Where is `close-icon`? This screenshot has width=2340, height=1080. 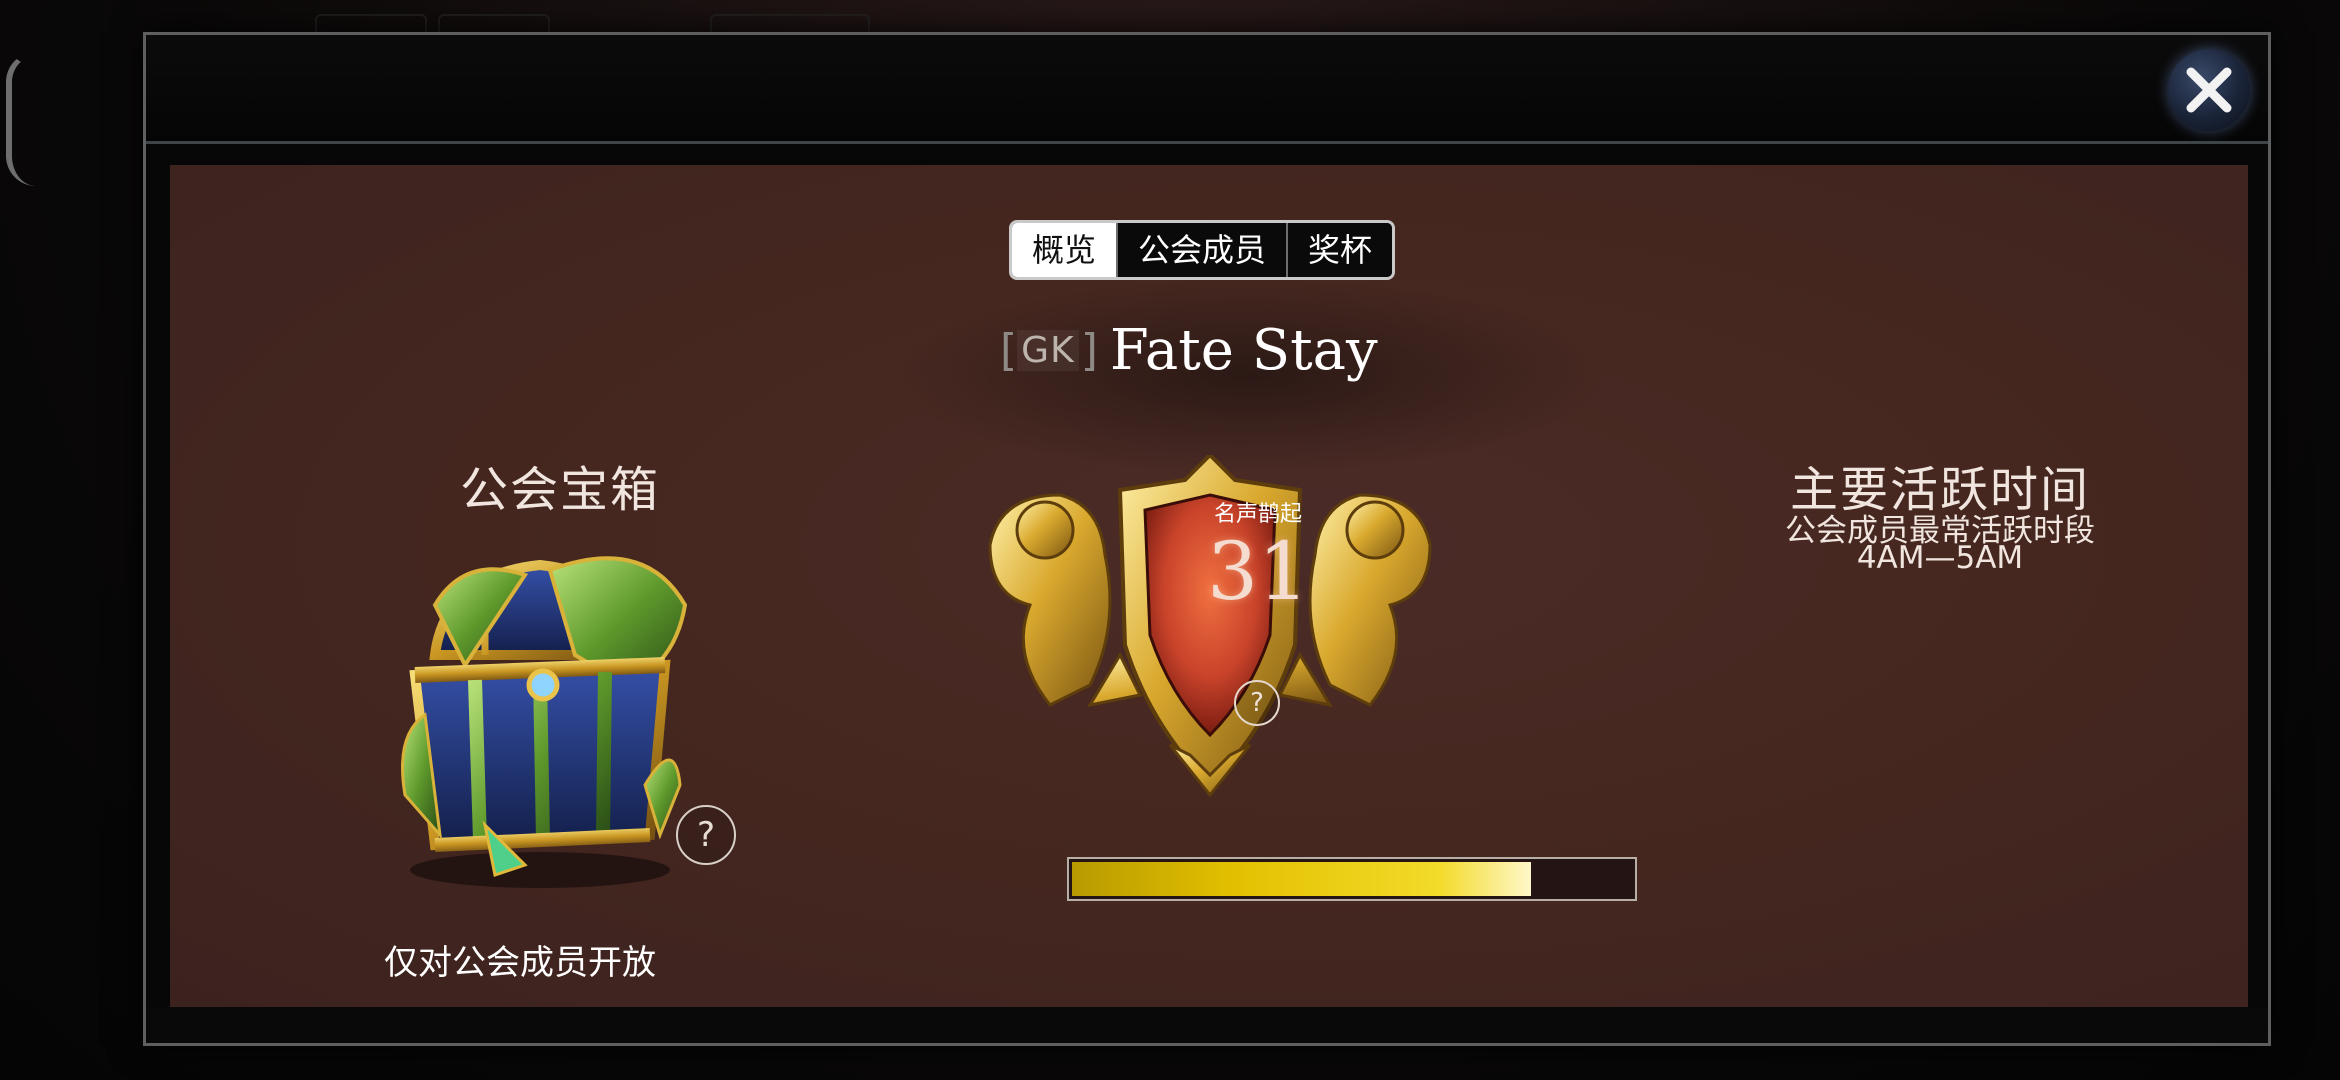
close-icon is located at coordinates (2209, 90).